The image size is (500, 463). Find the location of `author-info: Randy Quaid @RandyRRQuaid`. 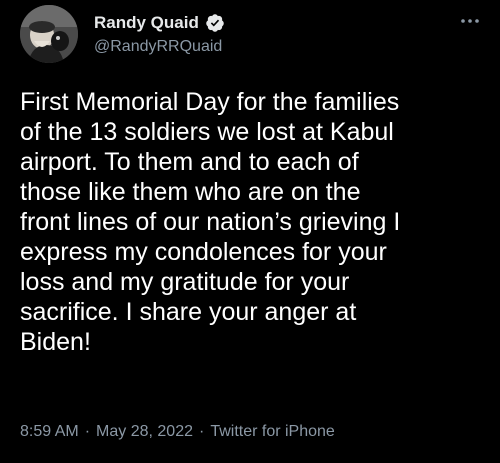

author-info: Randy Quaid @RandyRRQuaid is located at coordinates (159, 33).